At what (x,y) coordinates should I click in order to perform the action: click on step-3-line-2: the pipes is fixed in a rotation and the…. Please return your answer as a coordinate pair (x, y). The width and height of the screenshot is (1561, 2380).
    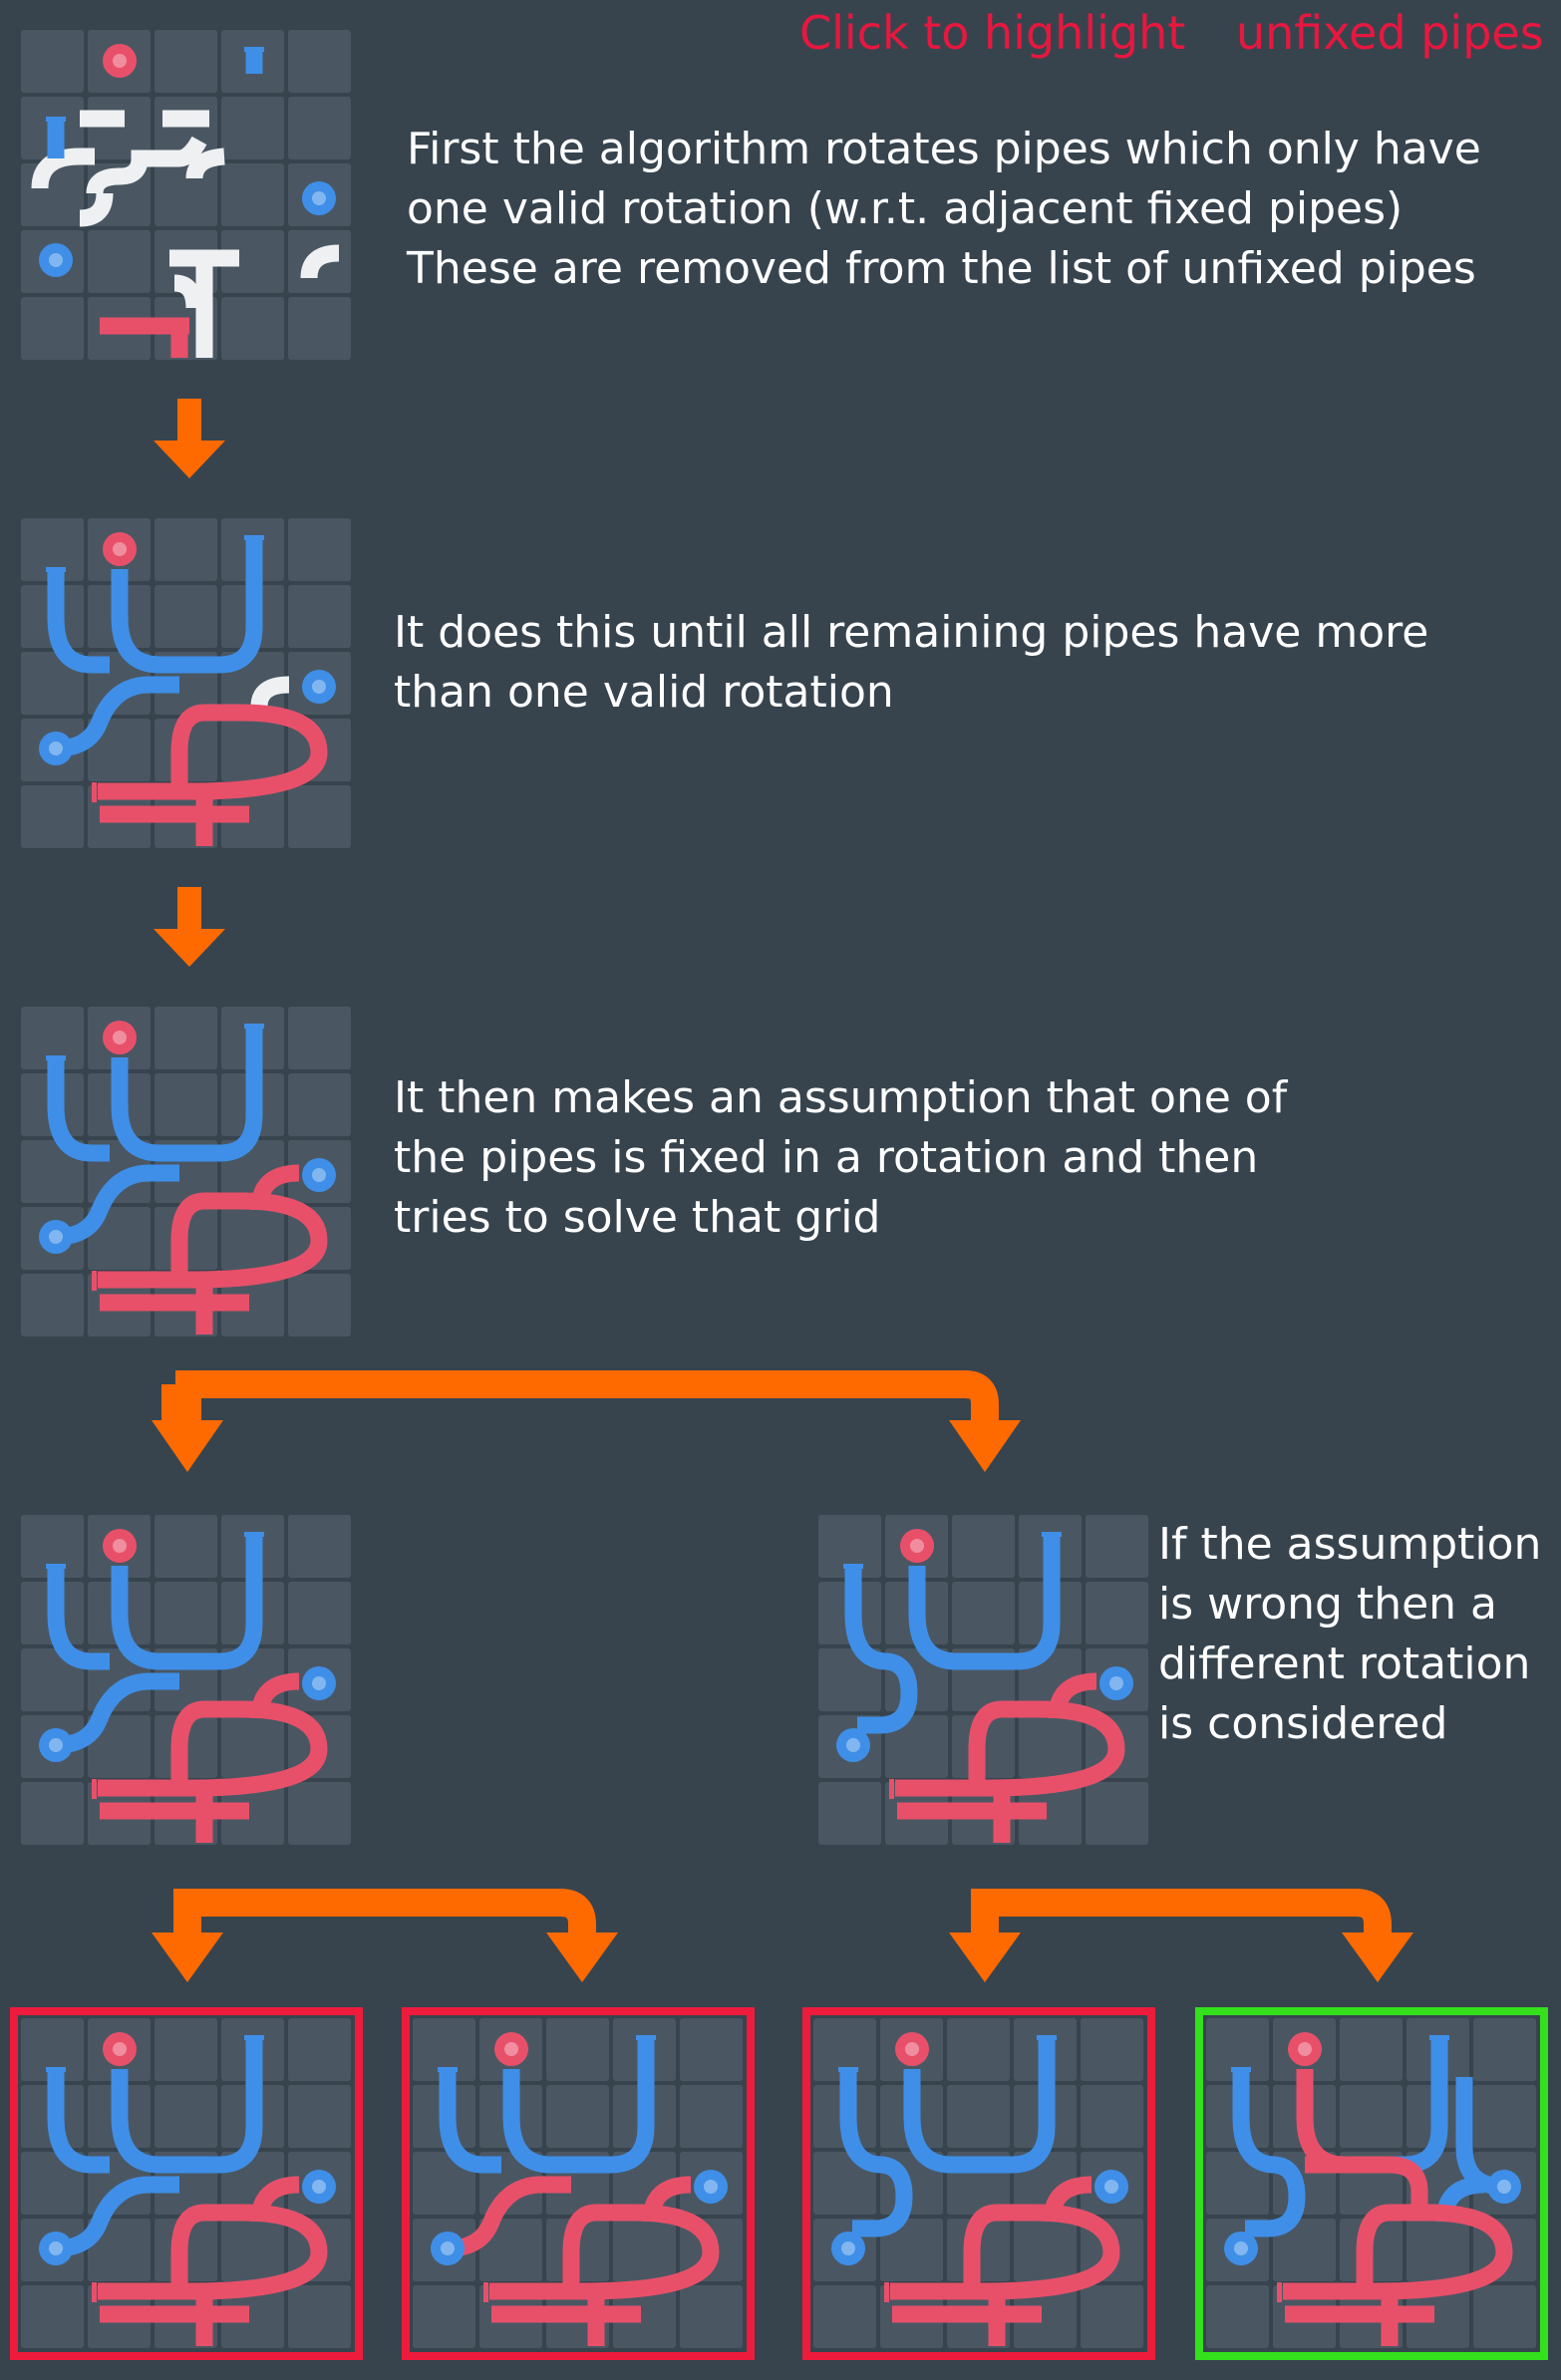
    Looking at the image, I should click on (826, 1157).